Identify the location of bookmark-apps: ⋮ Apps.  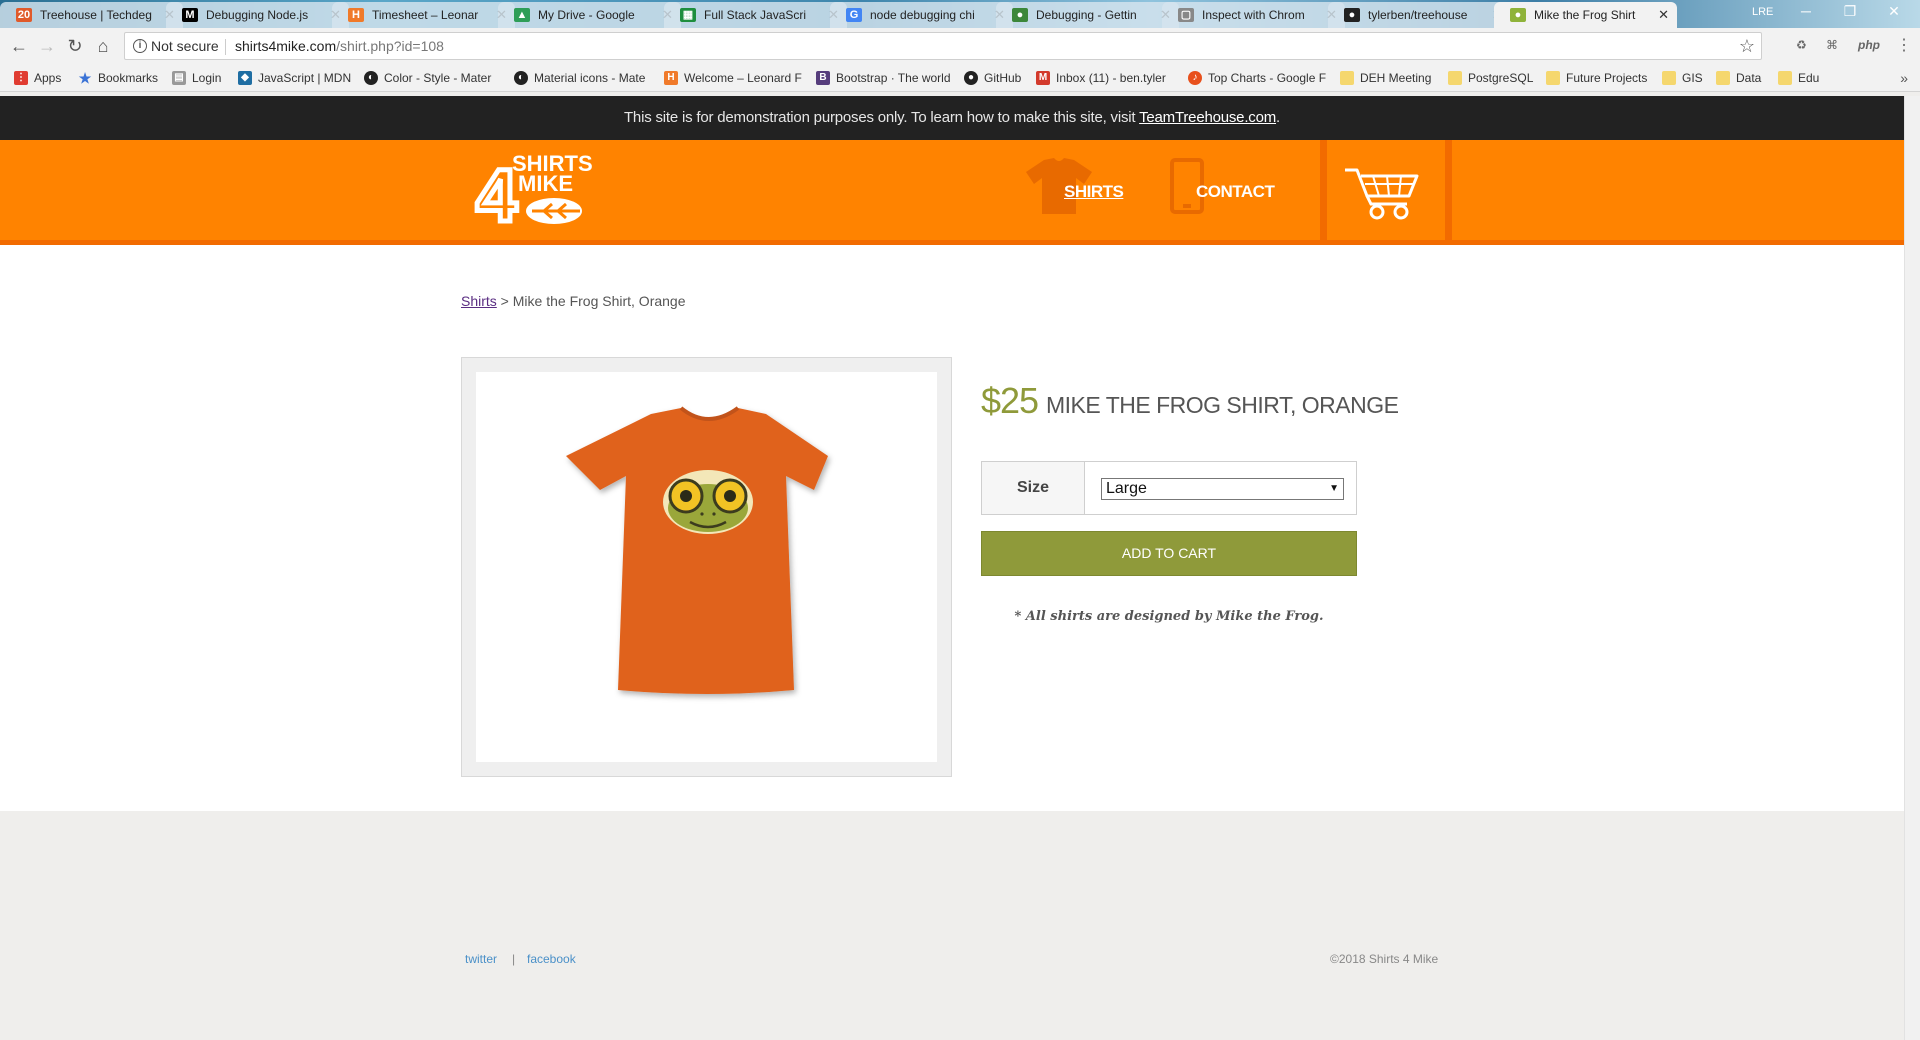
(37, 78).